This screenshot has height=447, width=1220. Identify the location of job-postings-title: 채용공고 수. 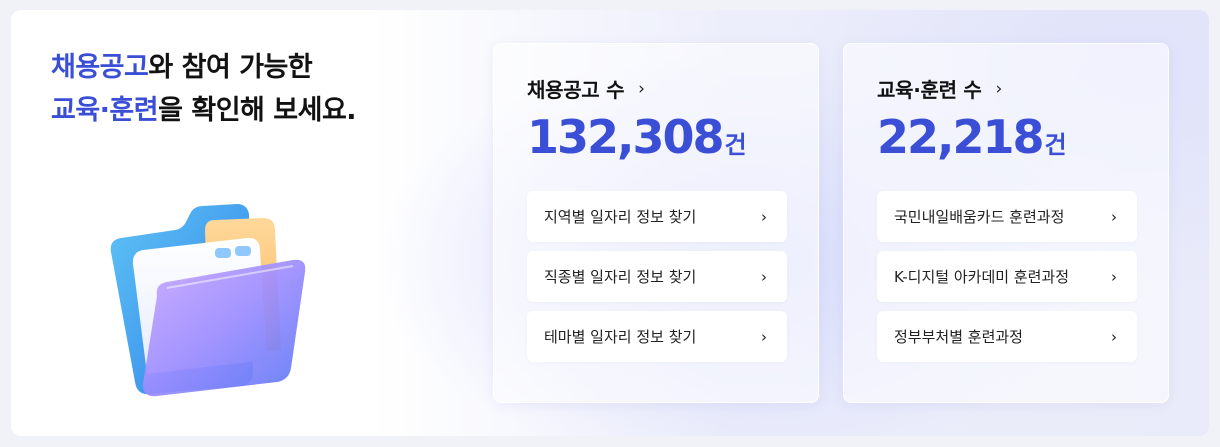
(576, 90).